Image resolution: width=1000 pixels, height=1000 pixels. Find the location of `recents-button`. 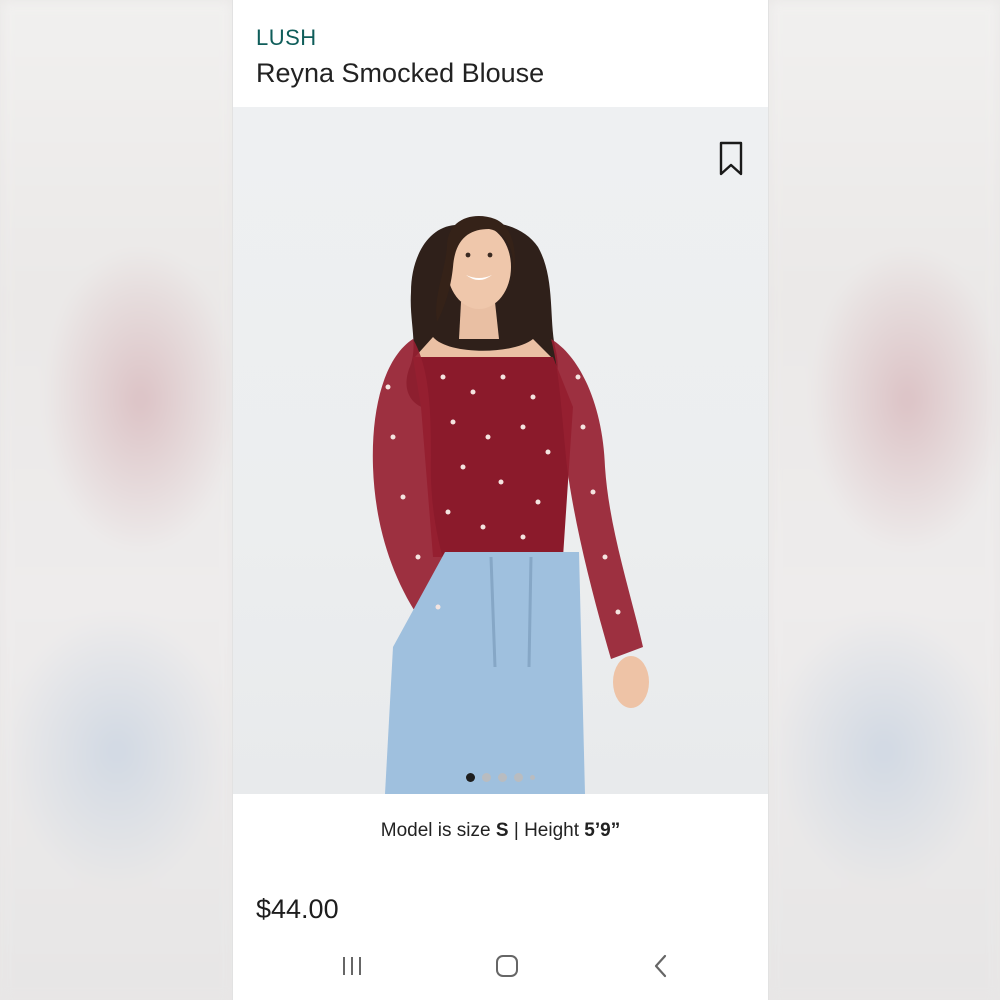

recents-button is located at coordinates (352, 966).